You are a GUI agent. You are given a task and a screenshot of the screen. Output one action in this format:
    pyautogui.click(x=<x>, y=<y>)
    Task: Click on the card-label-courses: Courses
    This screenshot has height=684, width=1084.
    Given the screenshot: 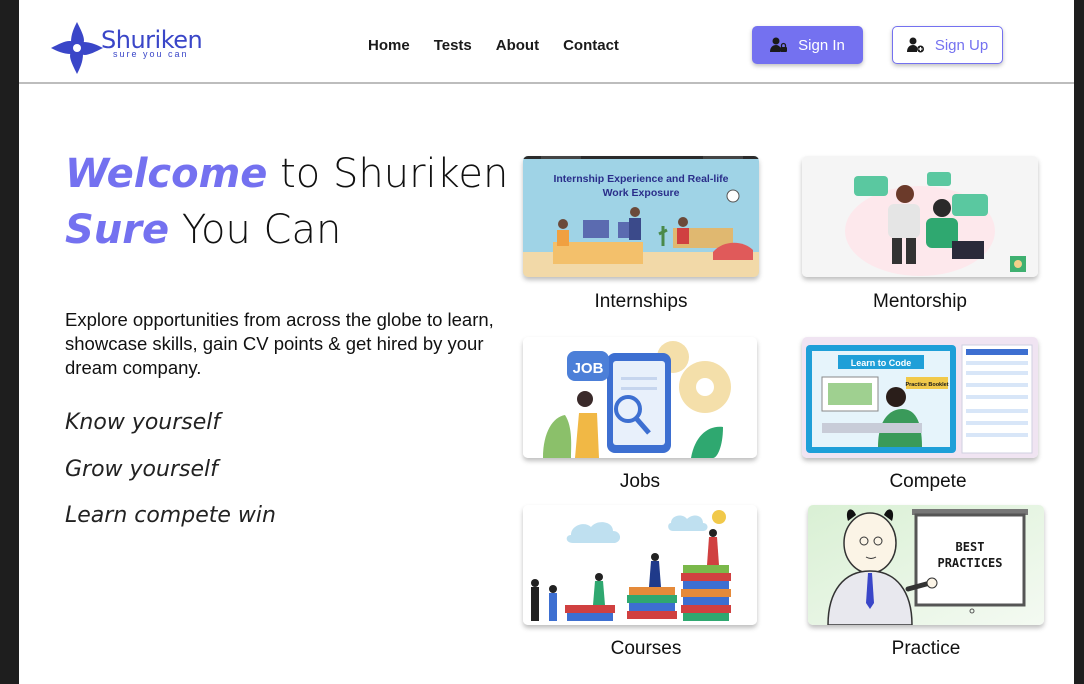 What is the action you would take?
    pyautogui.click(x=646, y=648)
    